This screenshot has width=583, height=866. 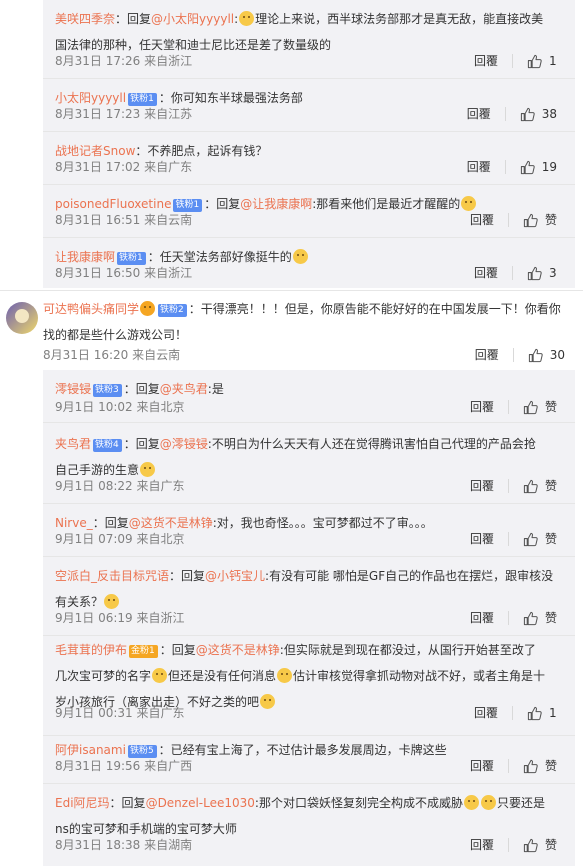 What do you see at coordinates (120, 713) in the screenshot?
I see `reply-meta: 9月1日 00:31 来自广东` at bounding box center [120, 713].